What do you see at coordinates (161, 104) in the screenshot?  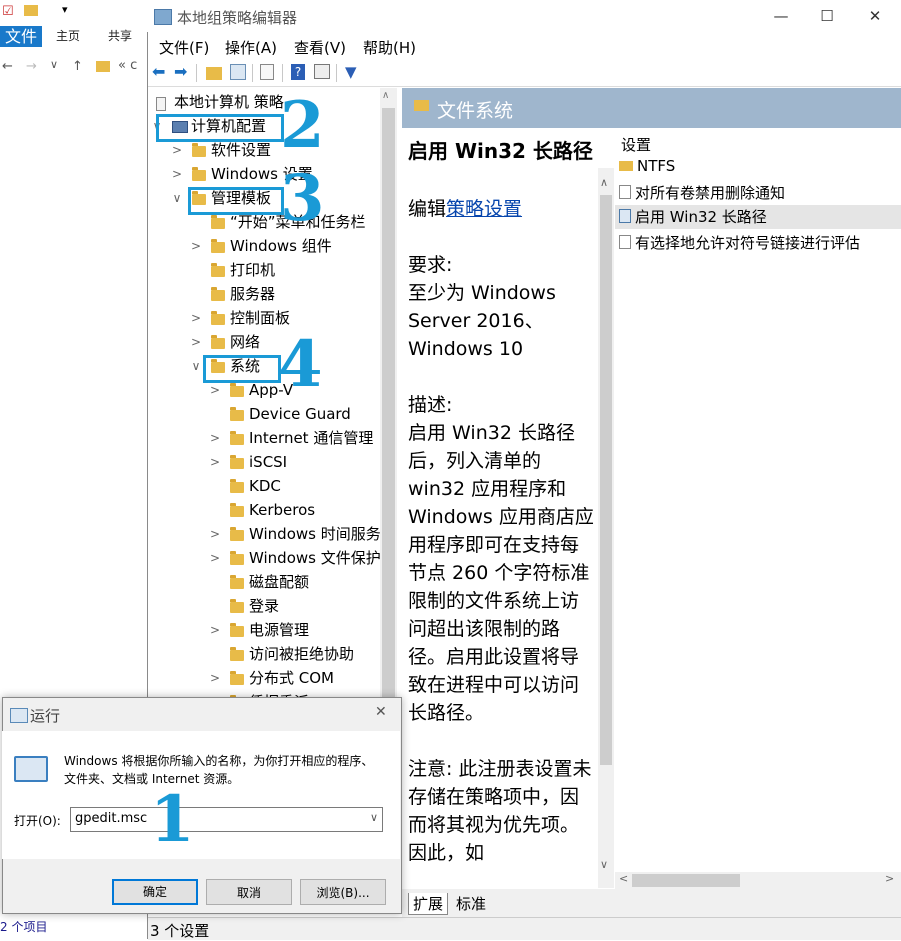 I see `policy-document-icon` at bounding box center [161, 104].